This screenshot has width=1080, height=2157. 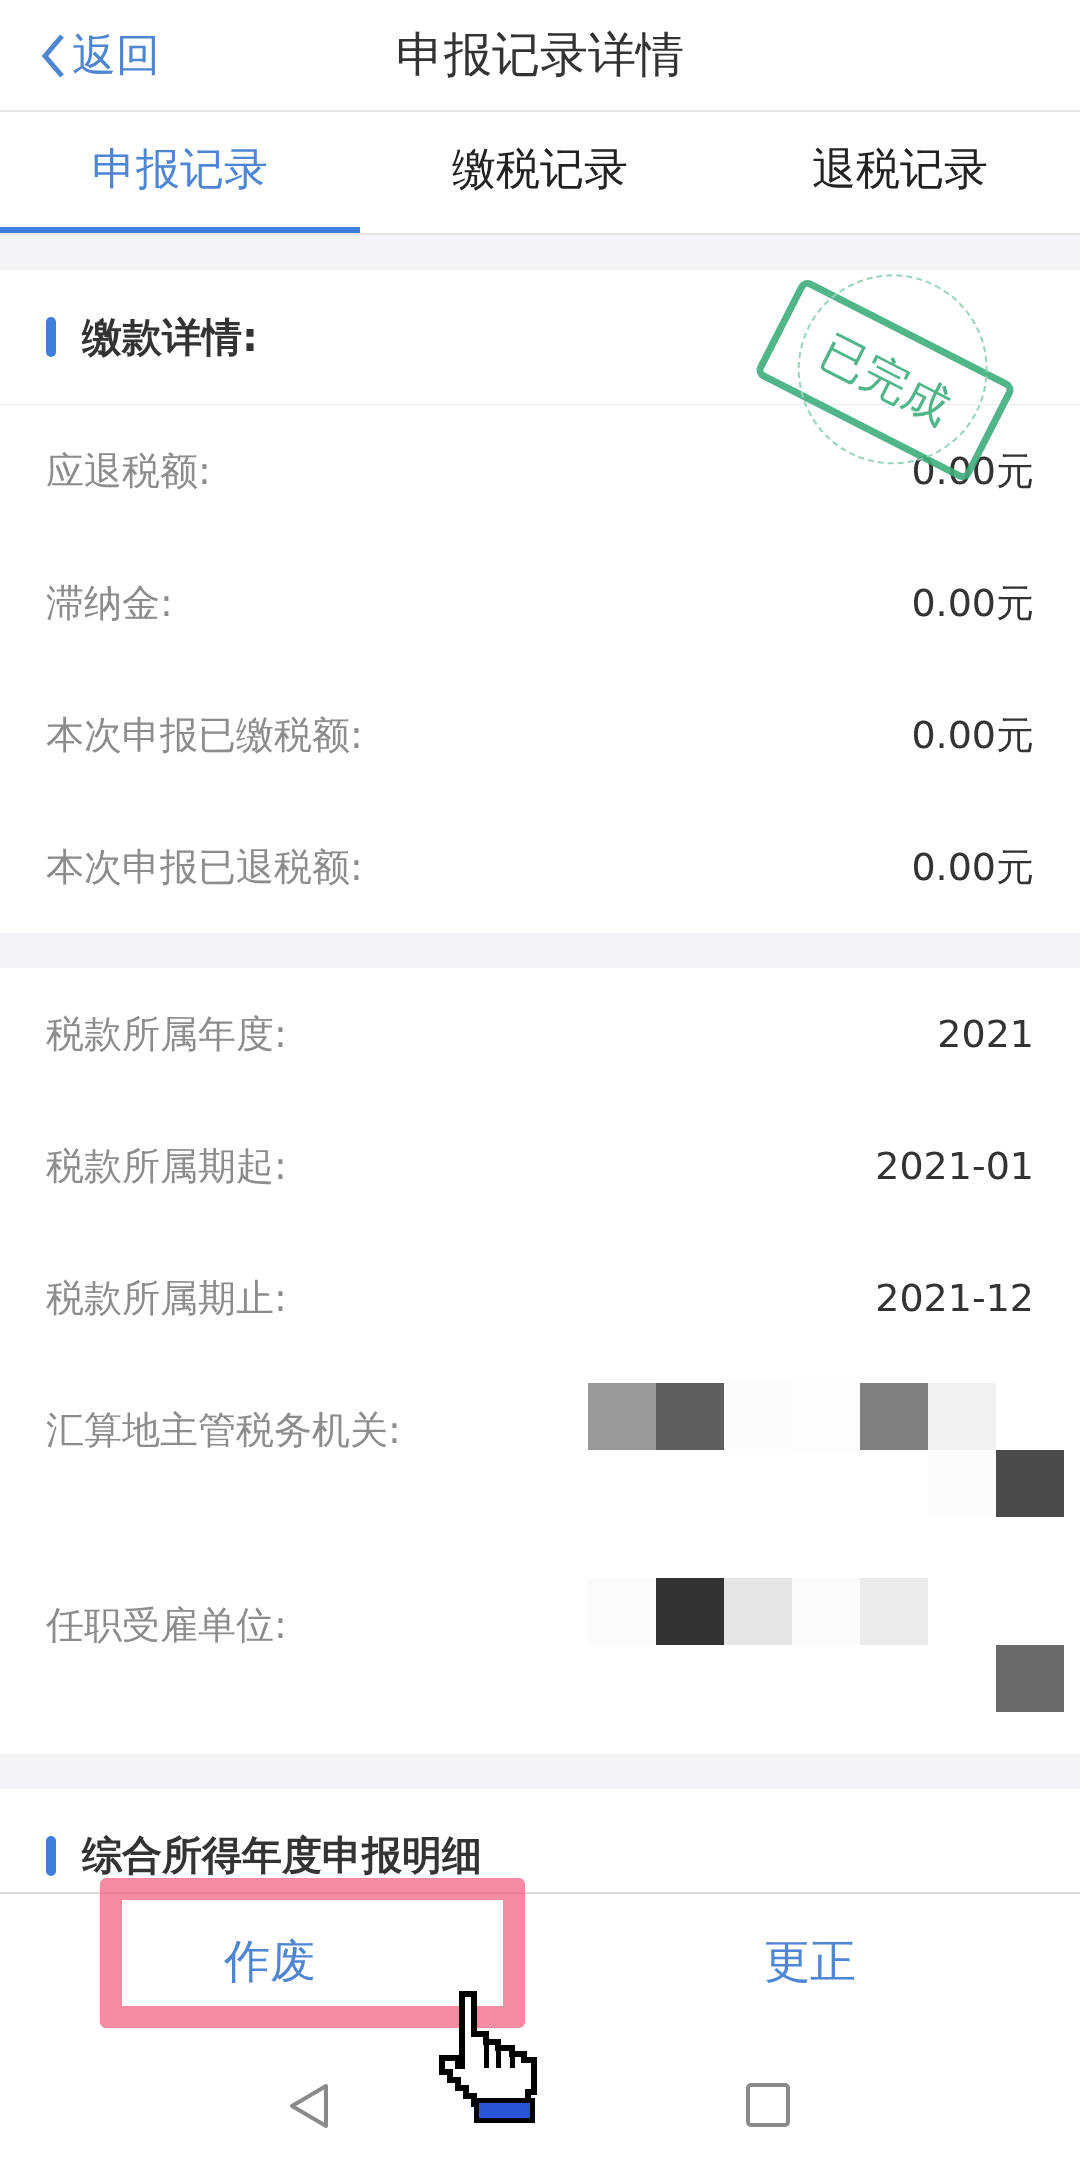 What do you see at coordinates (128, 471) in the screenshot?
I see `field-label: 应退税额:` at bounding box center [128, 471].